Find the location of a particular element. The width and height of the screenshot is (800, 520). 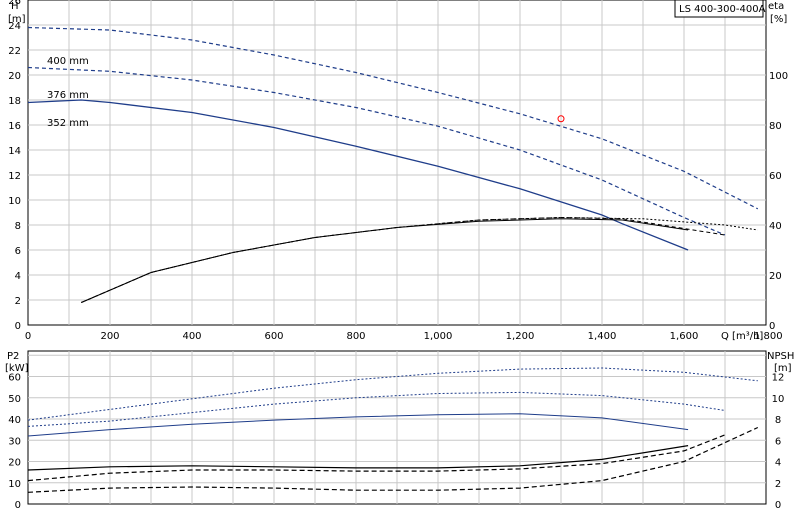

model-label: LS 400-300-400A is located at coordinates (722, 9).